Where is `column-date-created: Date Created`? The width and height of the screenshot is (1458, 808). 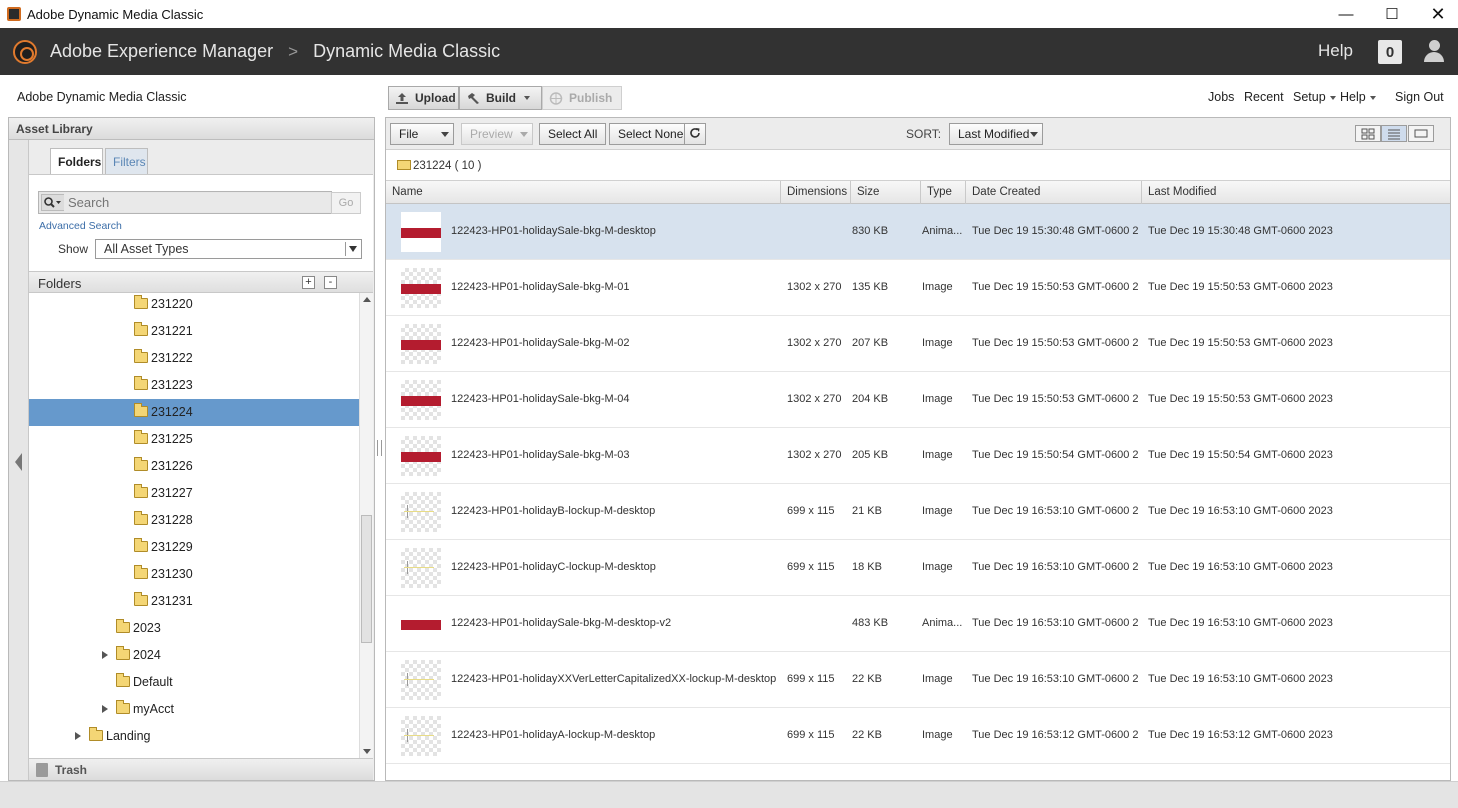
column-date-created: Date Created is located at coordinates (1054, 192).